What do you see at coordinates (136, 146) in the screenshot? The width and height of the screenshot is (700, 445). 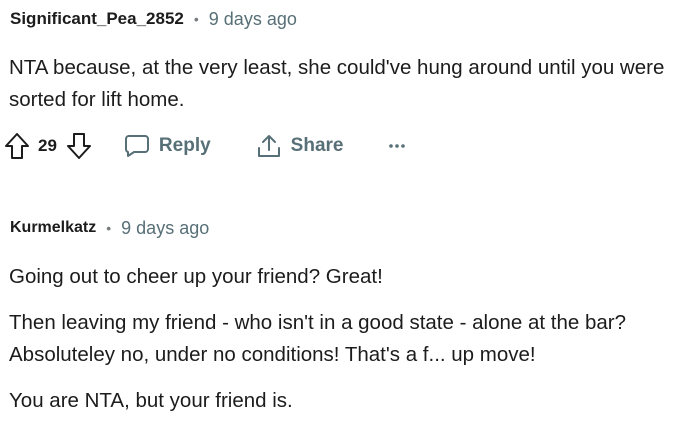 I see `speech-bubble-icon` at bounding box center [136, 146].